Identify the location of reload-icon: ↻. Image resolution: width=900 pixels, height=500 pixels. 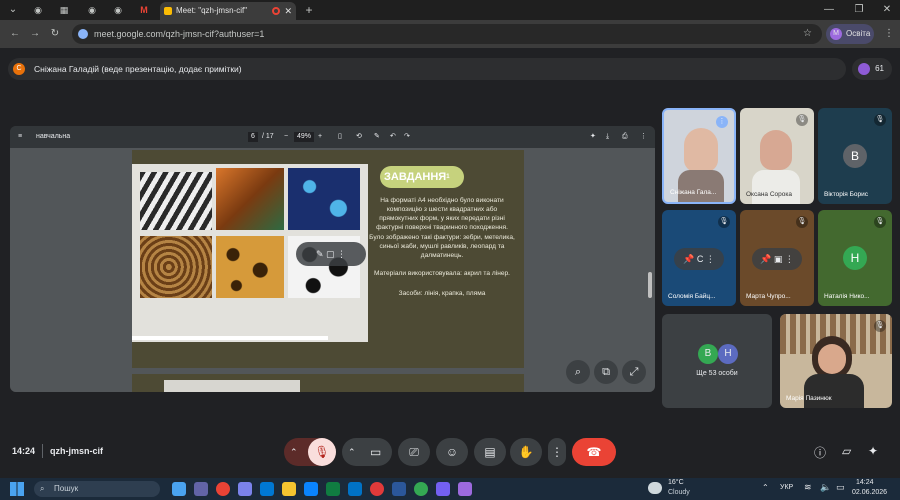
(55, 34).